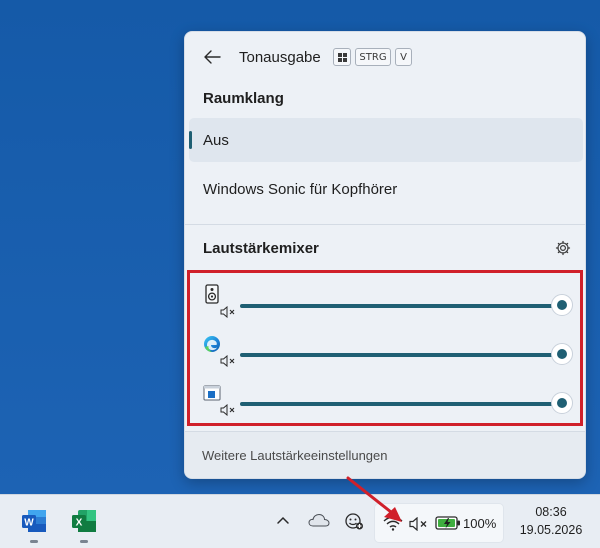 Image resolution: width=600 pixels, height=548 pixels. I want to click on word-icon: W, so click(34, 521).